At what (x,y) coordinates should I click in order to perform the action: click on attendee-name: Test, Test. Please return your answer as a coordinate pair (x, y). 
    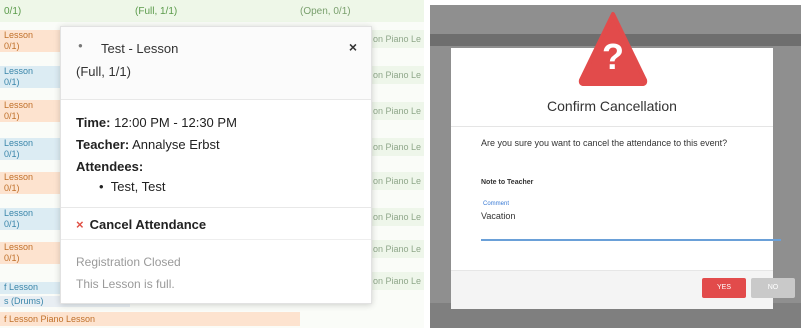
    Looking at the image, I should click on (138, 186).